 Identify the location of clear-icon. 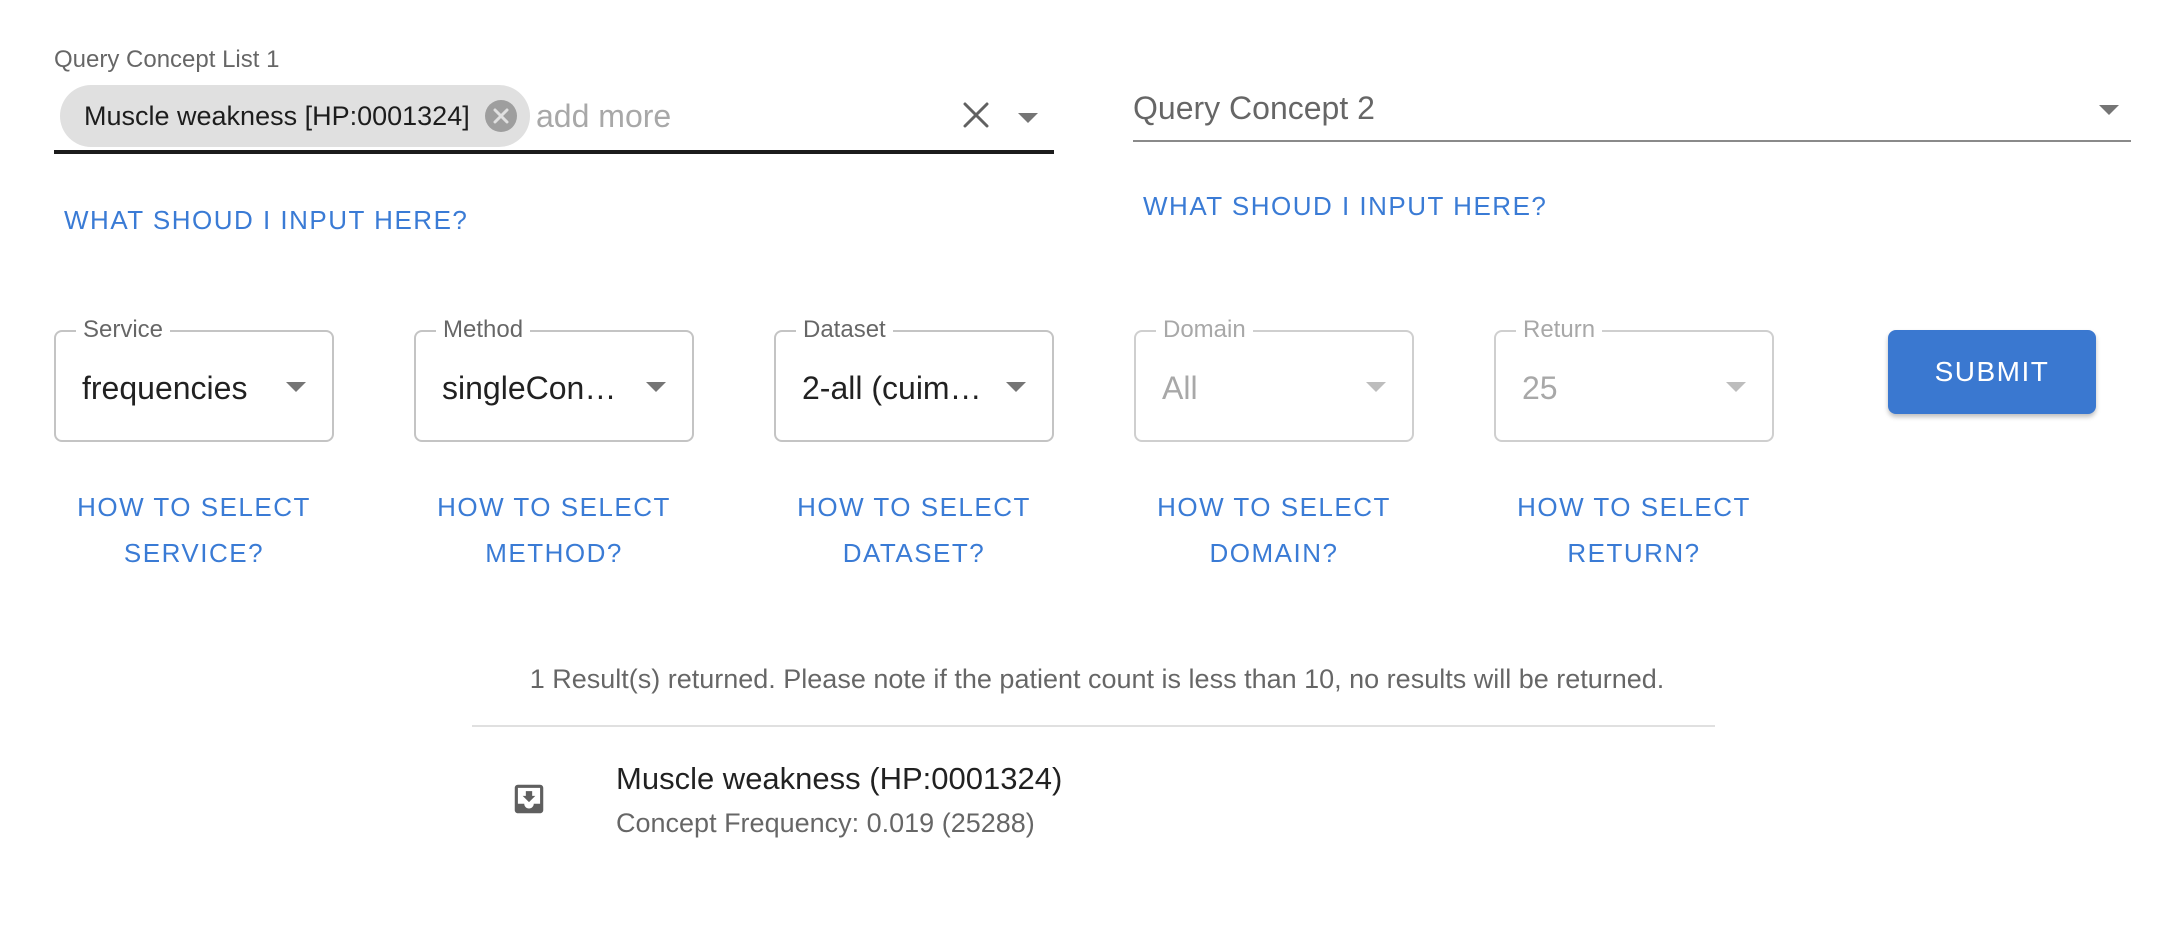
(976, 115).